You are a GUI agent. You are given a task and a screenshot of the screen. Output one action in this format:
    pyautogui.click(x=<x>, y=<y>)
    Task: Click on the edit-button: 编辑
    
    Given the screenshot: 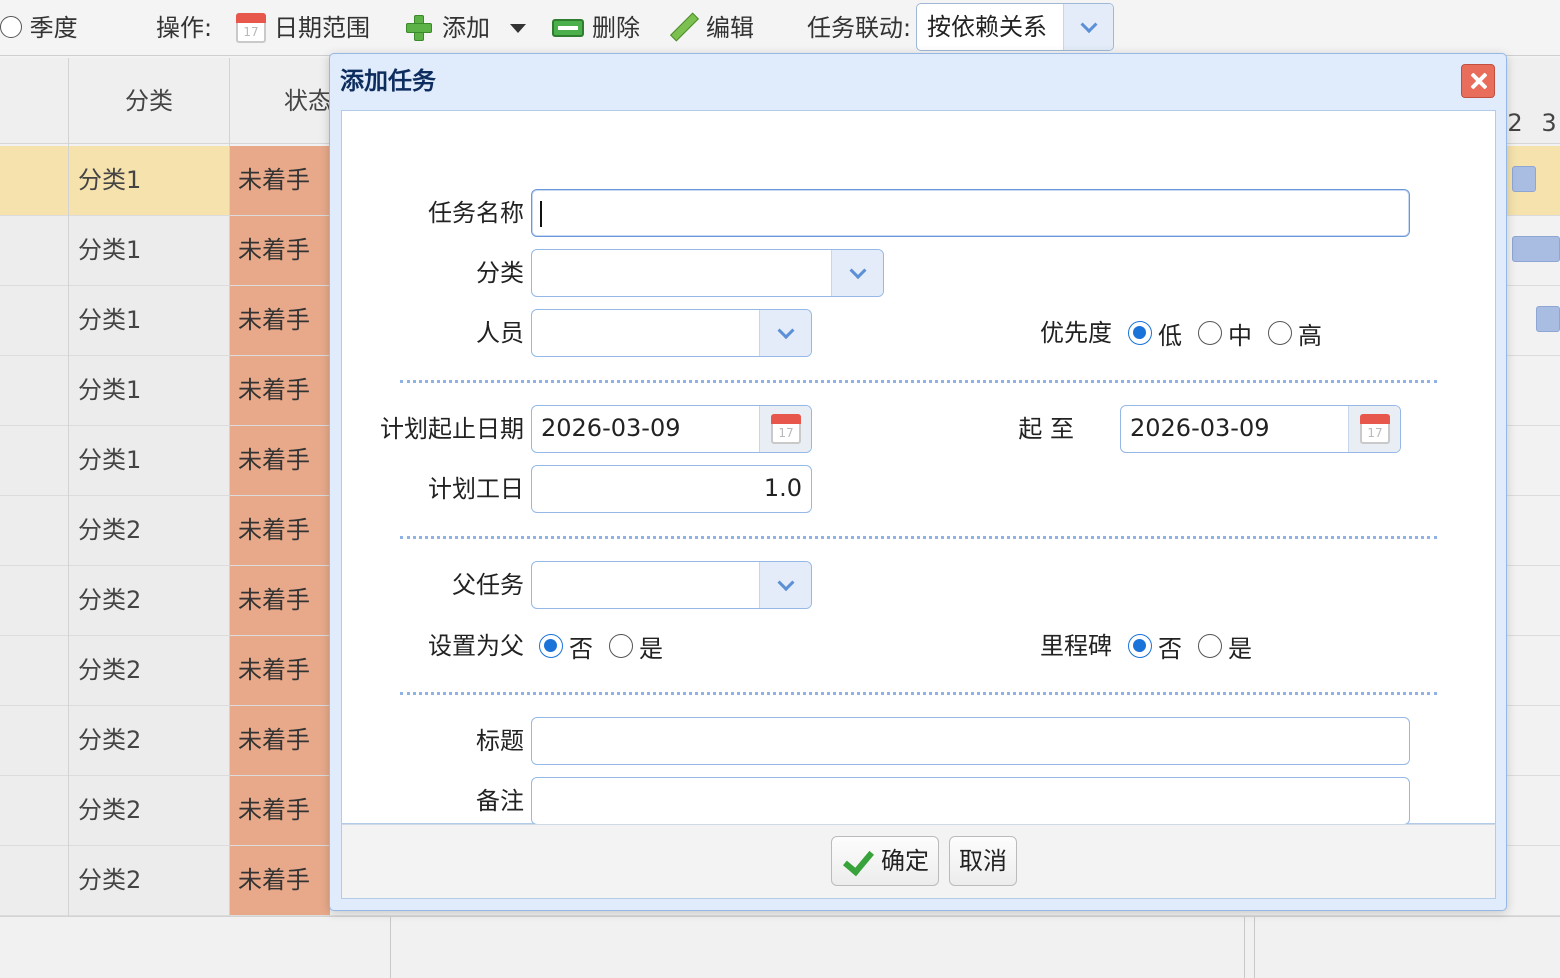 What is the action you would take?
    pyautogui.click(x=711, y=28)
    